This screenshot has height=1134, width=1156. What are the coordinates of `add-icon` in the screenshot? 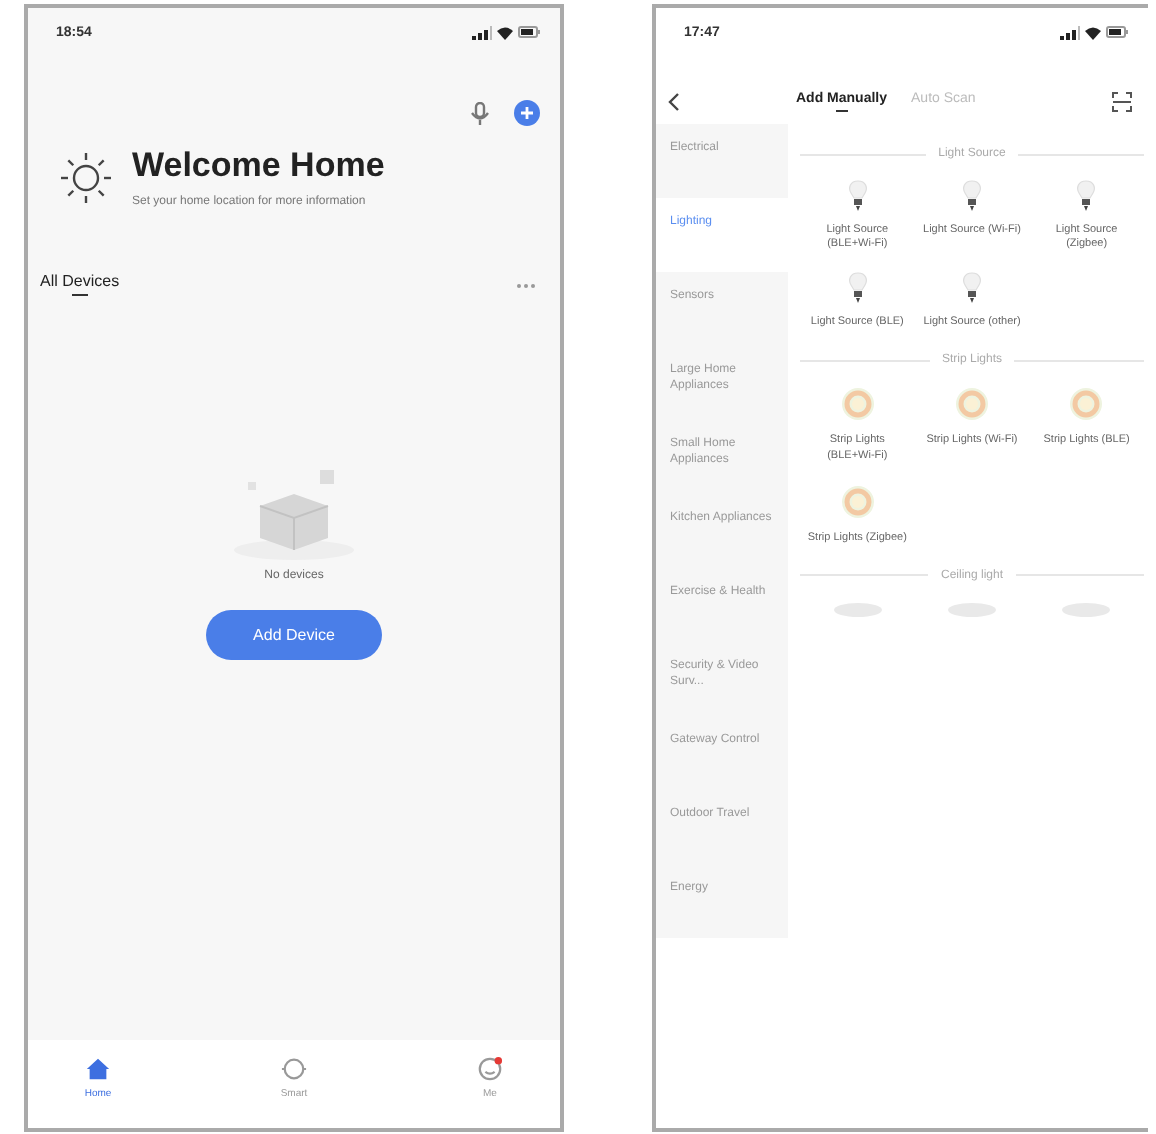 It's located at (527, 113).